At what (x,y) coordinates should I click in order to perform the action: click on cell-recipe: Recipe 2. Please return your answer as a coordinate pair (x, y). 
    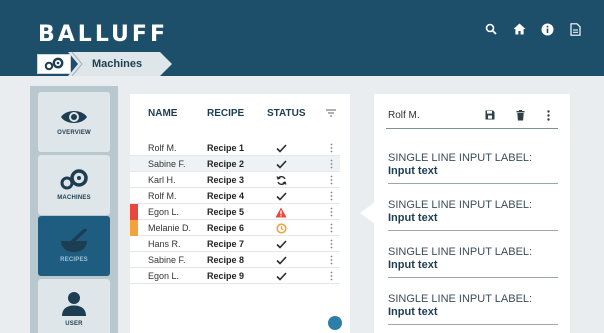
    Looking at the image, I should click on (226, 164).